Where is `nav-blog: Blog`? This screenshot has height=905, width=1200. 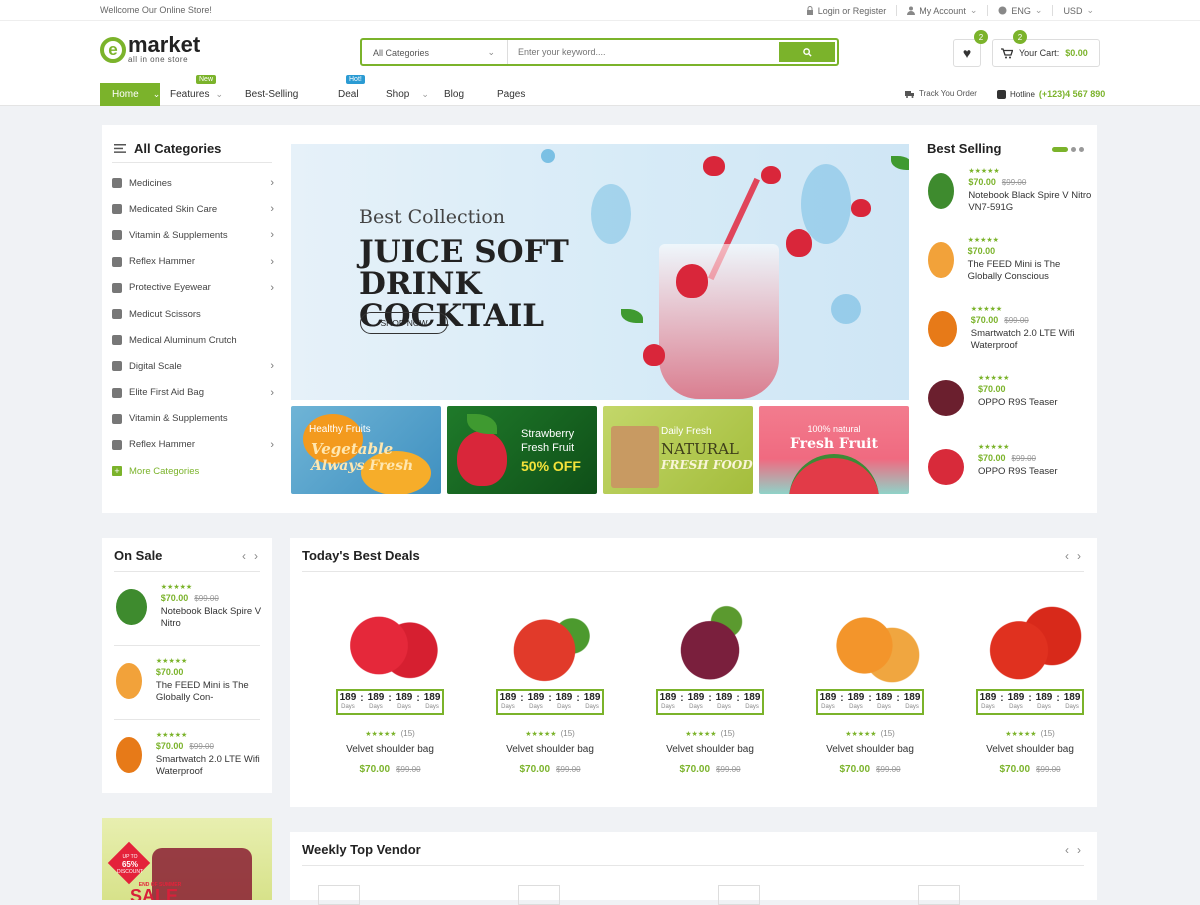
nav-blog: Blog is located at coordinates (454, 94).